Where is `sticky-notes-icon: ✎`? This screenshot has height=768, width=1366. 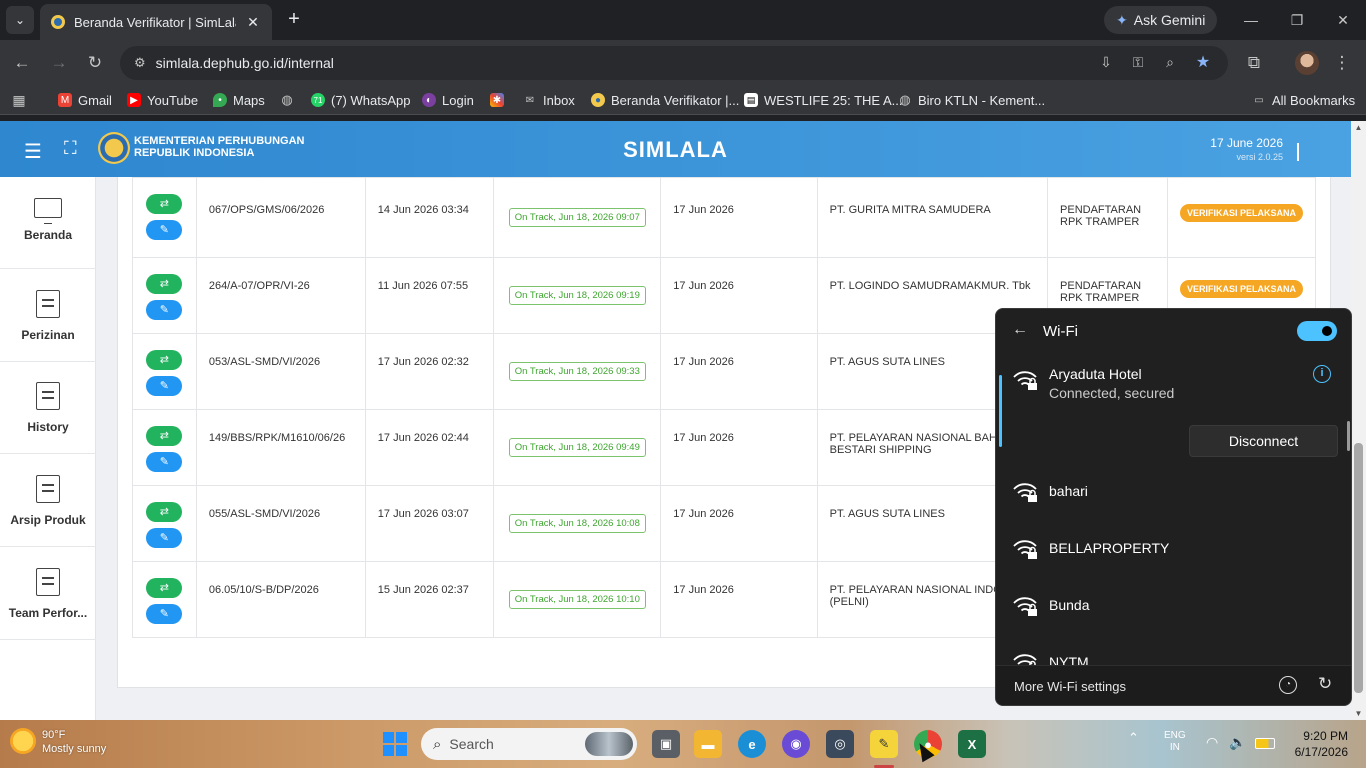 sticky-notes-icon: ✎ is located at coordinates (884, 744).